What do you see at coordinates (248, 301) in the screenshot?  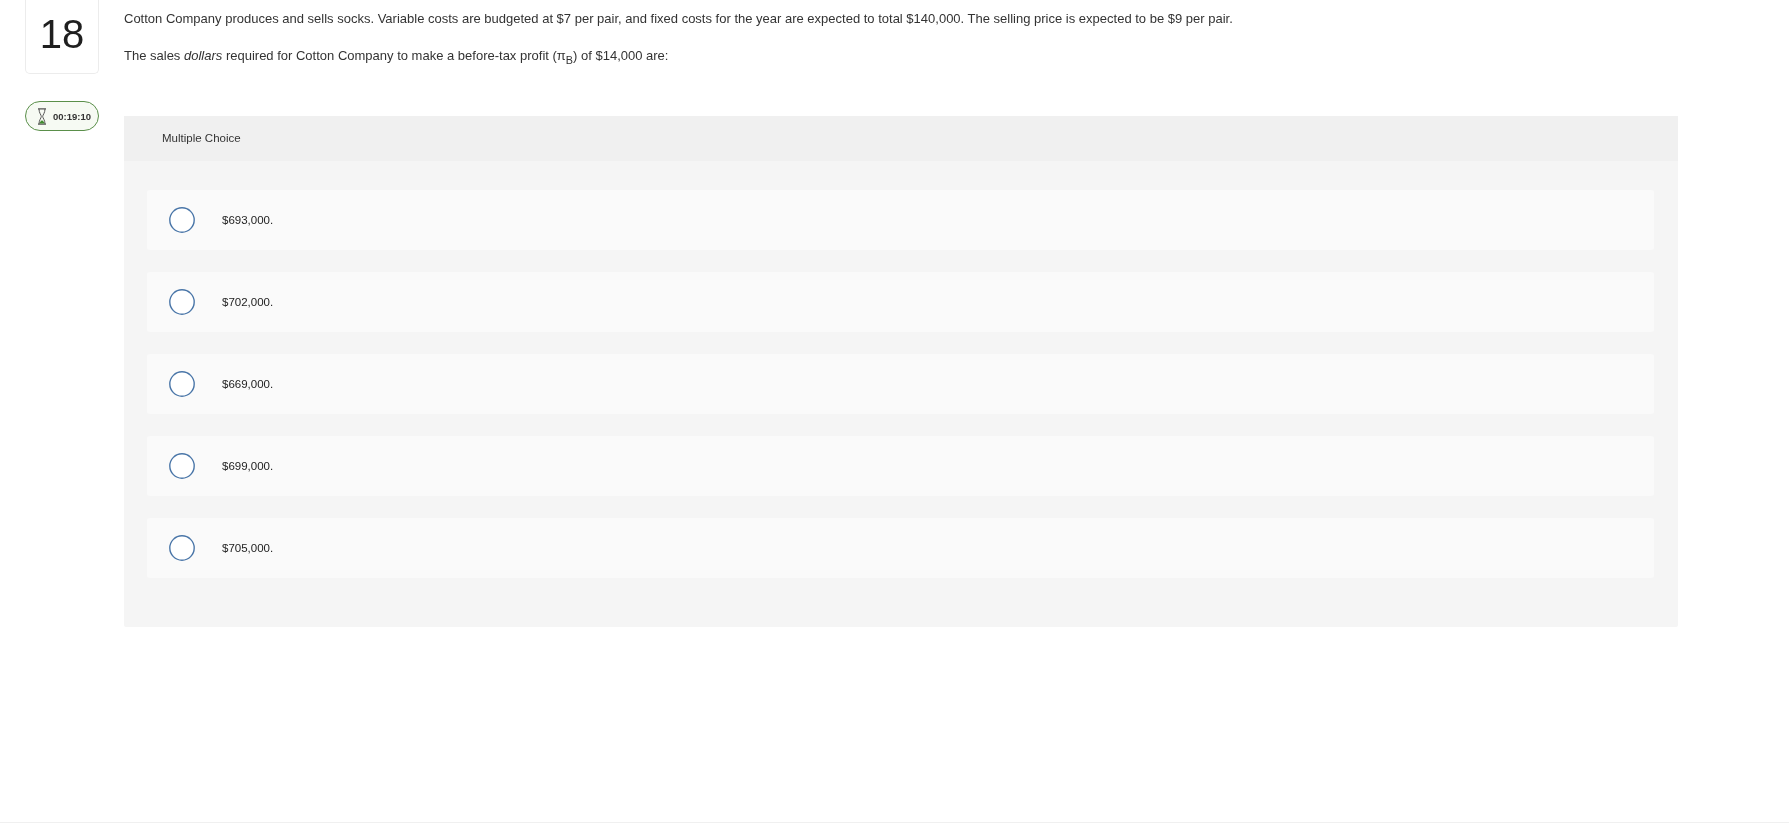 I see `option-label: $702,000.` at bounding box center [248, 301].